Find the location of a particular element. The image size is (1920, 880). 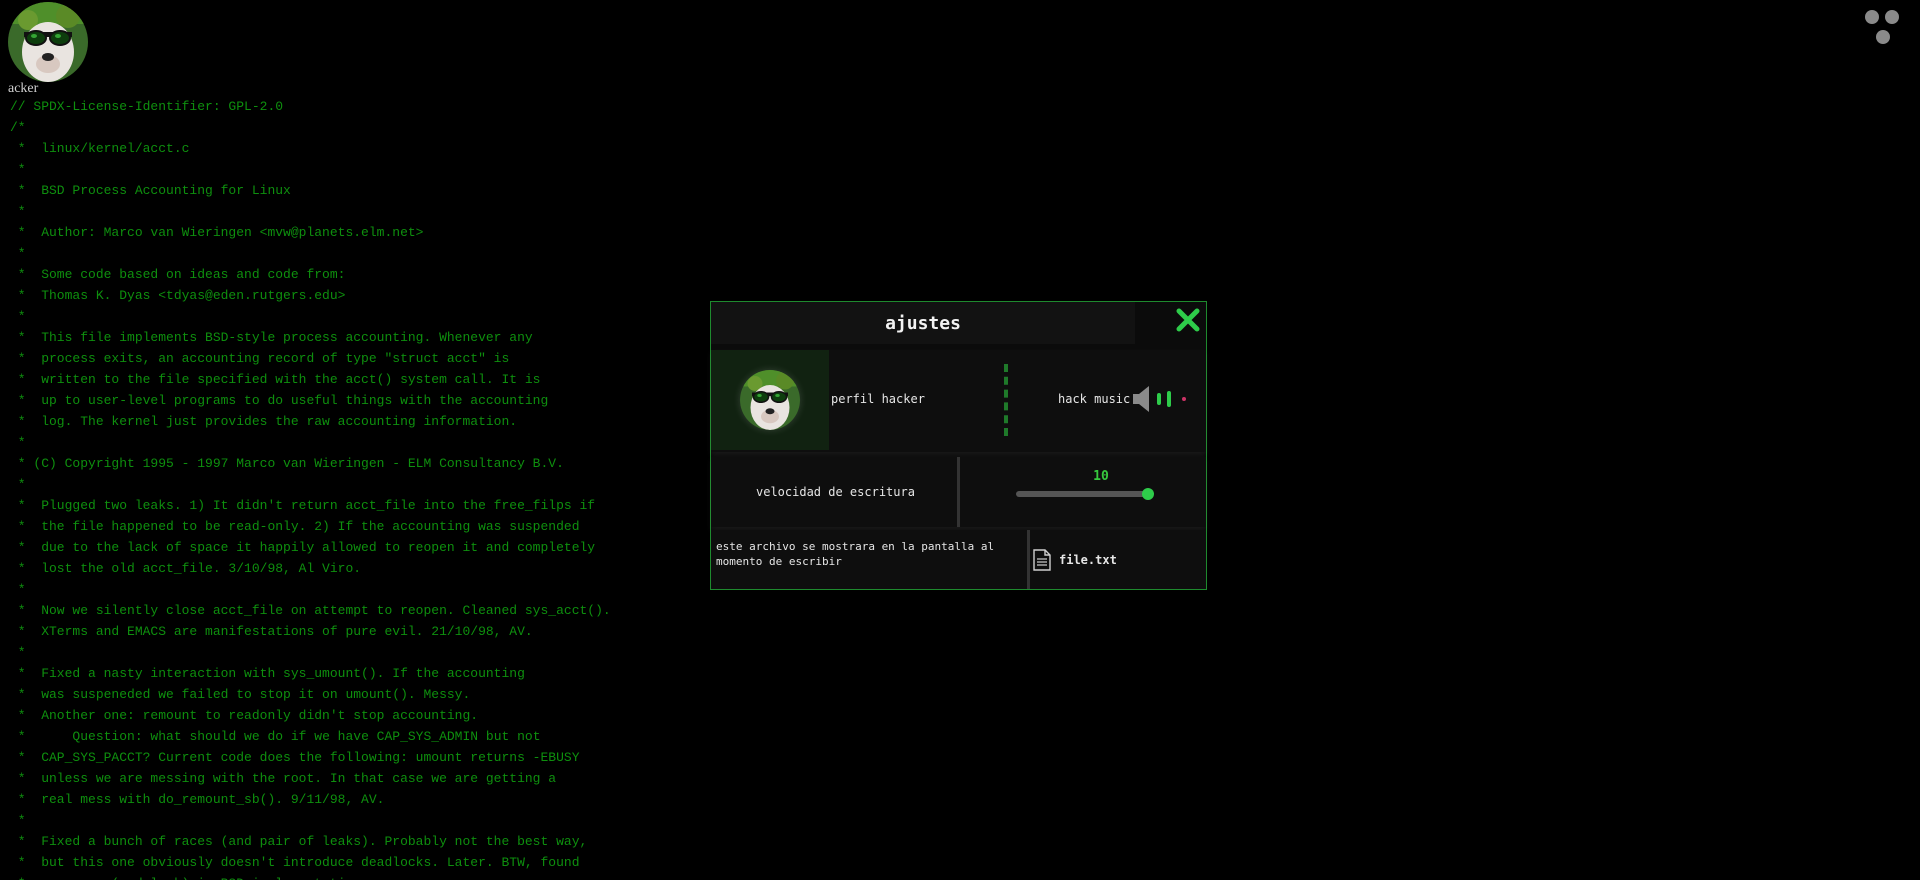

file-name: file.txt is located at coordinates (1088, 559).